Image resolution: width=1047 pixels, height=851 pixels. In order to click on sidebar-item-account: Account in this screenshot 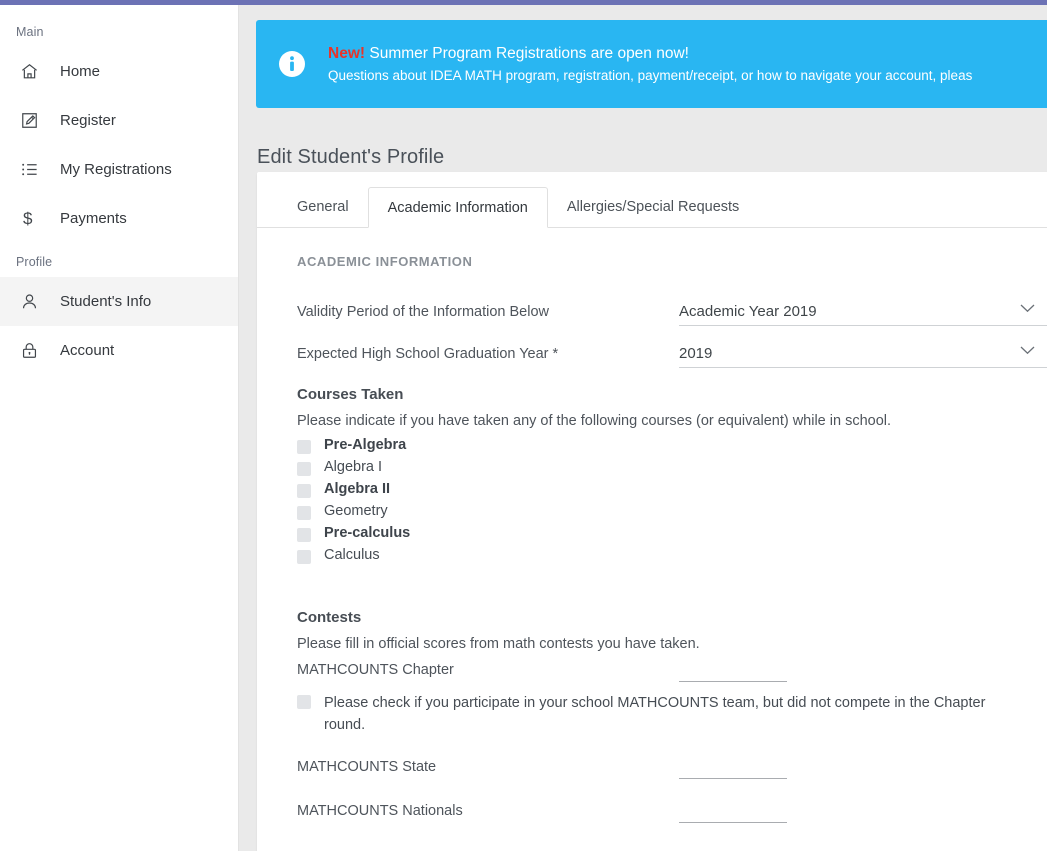, I will do `click(119, 350)`.